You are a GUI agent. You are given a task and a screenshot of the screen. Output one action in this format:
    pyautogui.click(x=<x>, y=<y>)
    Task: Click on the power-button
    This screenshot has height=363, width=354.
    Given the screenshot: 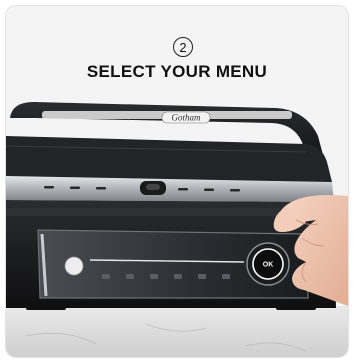 What is the action you would take?
    pyautogui.click(x=74, y=266)
    